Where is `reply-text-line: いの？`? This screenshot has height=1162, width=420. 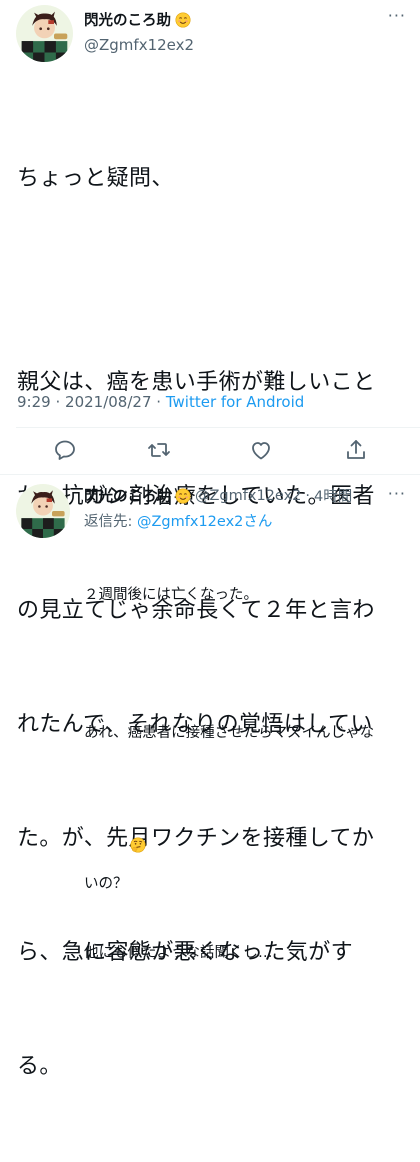 reply-text-line: いの？ is located at coordinates (244, 843).